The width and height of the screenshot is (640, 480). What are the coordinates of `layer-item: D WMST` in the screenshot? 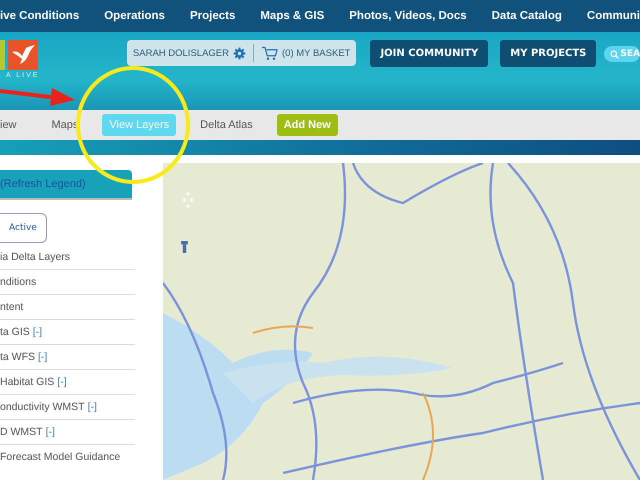 It's located at (21, 432).